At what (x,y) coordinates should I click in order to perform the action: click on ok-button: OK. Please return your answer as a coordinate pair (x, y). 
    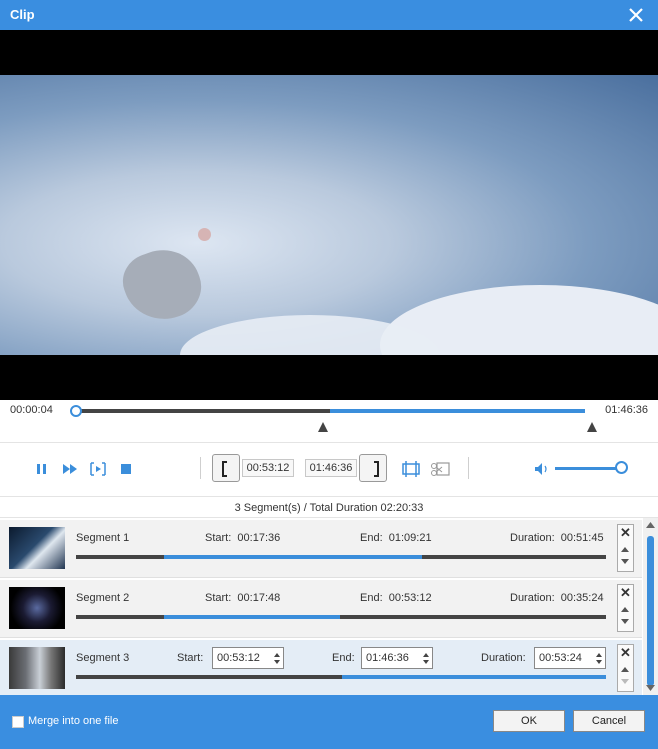
    Looking at the image, I should click on (529, 721).